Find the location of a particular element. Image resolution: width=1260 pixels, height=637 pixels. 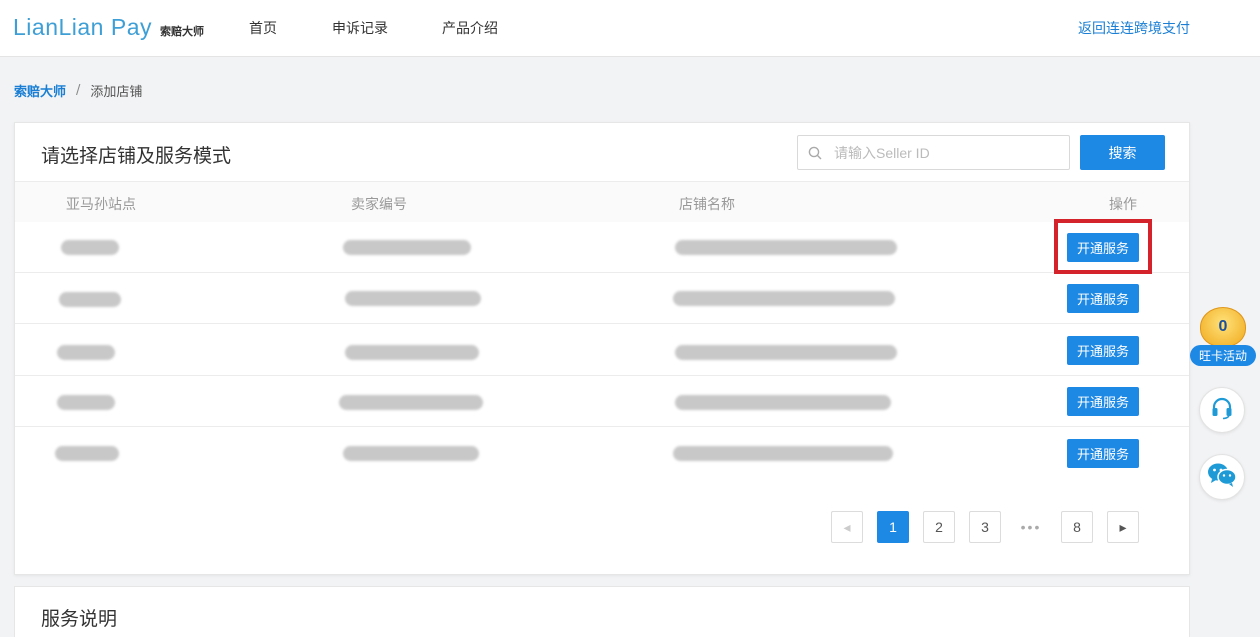

logo-text: LianLian Pay is located at coordinates (82, 27).